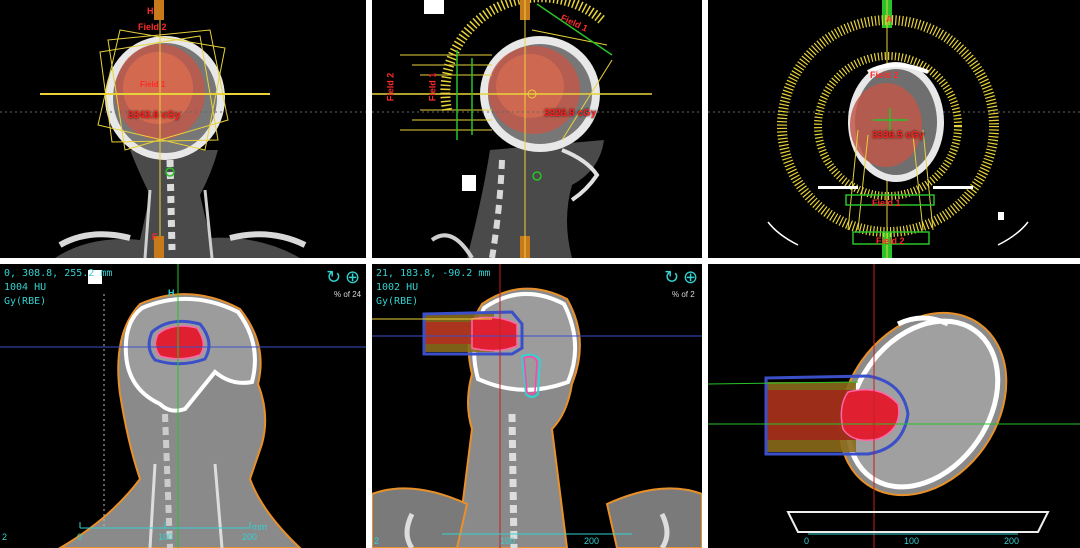 The image size is (1080, 548). What do you see at coordinates (433, 273) in the screenshot?
I see `cursor-coordinates: 21, 183.8, -90.2 mm` at bounding box center [433, 273].